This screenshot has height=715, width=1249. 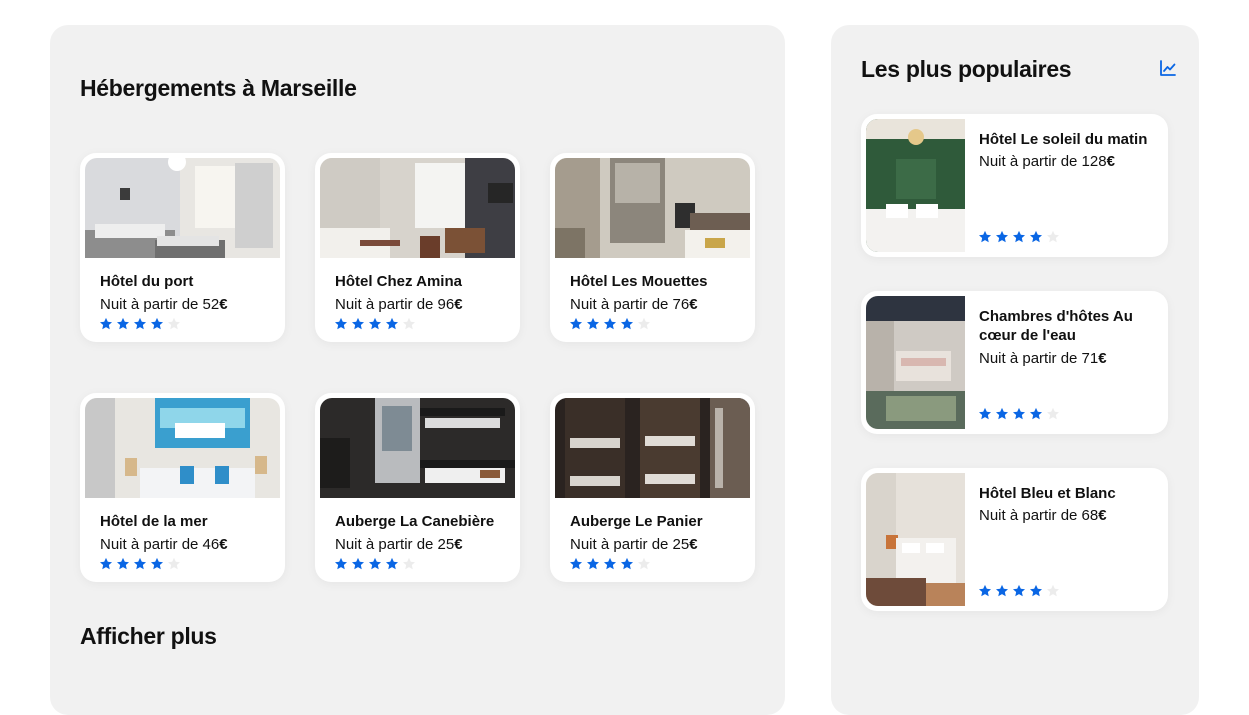 What do you see at coordinates (966, 69) in the screenshot?
I see `section-title: Les plus populaires` at bounding box center [966, 69].